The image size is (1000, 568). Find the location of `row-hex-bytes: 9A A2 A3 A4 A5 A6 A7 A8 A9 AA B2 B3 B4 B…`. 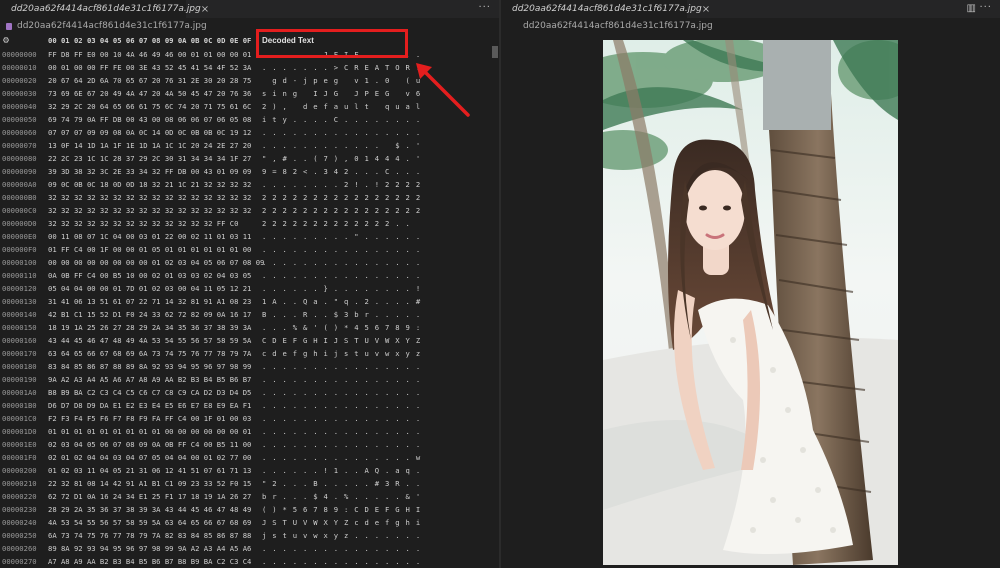

row-hex-bytes: 9A A2 A3 A4 A5 A6 A7 A8 A9 AA B2 B3 B4 B… is located at coordinates (149, 379).